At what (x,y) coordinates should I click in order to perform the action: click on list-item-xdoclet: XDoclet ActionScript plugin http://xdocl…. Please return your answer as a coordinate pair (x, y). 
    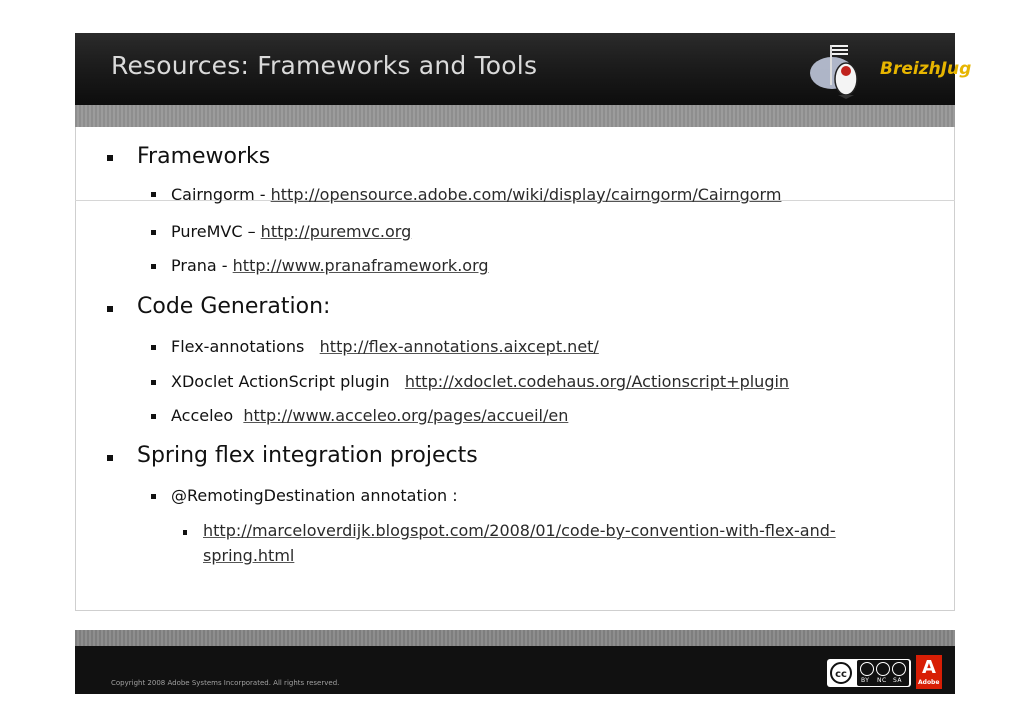
    Looking at the image, I should click on (480, 381).